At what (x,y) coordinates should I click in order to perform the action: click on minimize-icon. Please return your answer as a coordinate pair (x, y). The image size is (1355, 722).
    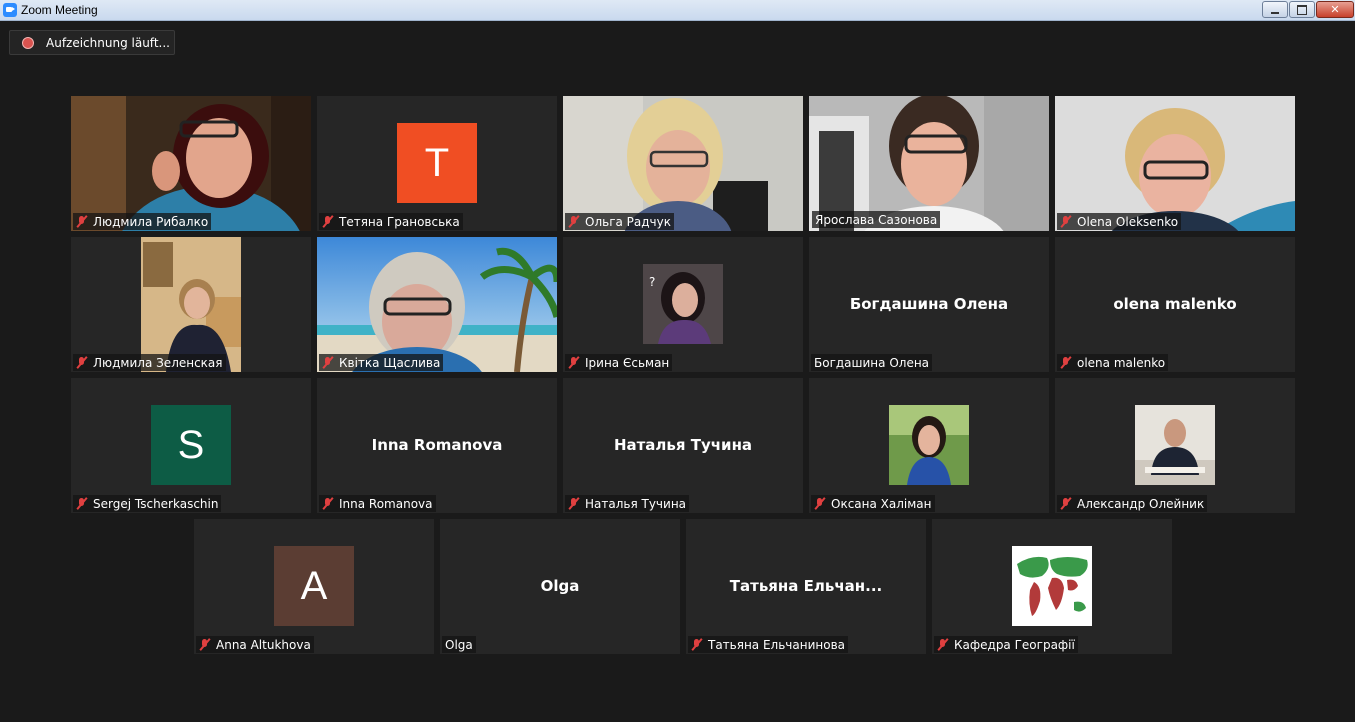
    Looking at the image, I should click on (1275, 12).